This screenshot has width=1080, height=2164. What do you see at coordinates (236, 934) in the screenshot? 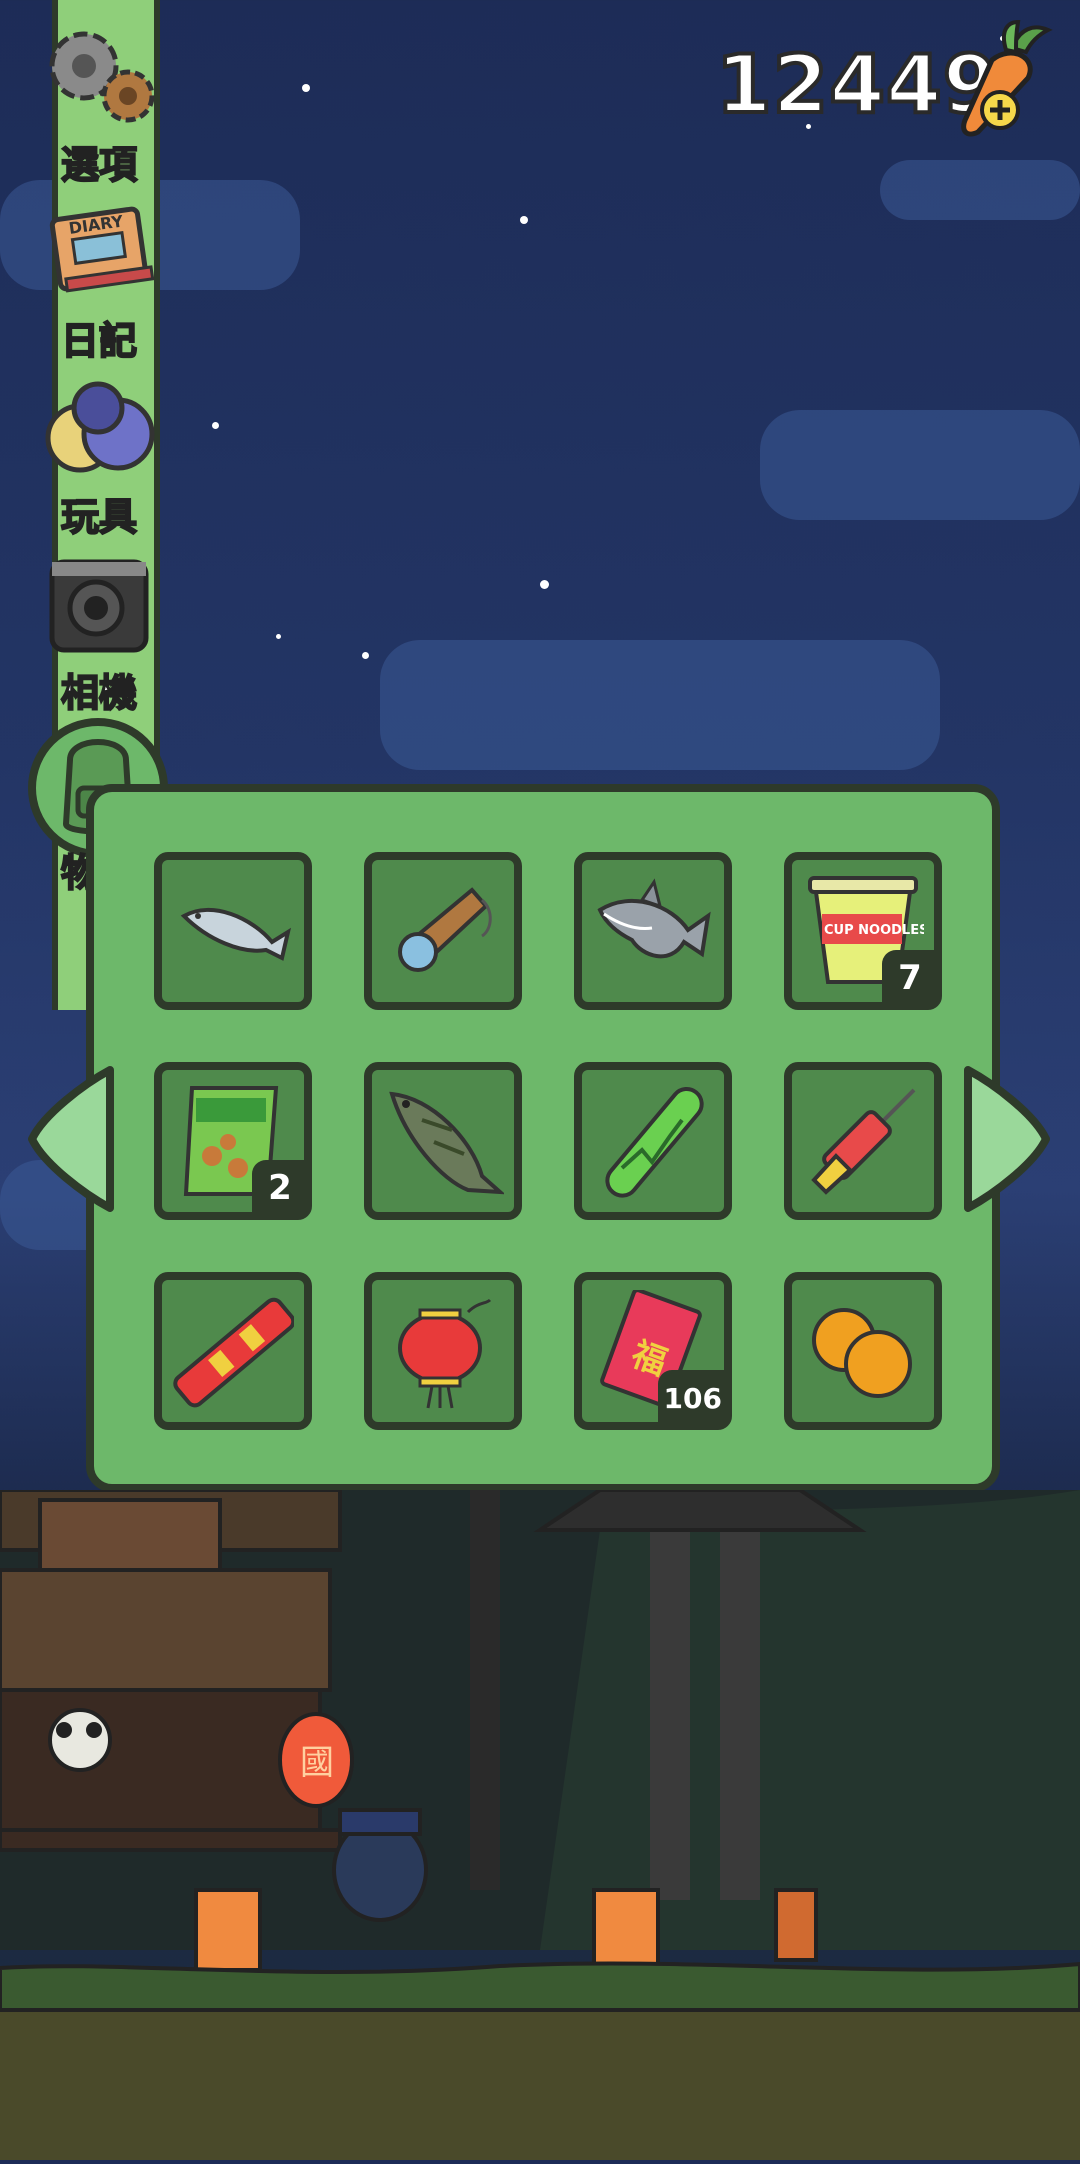
I see `small-fish-icon` at bounding box center [236, 934].